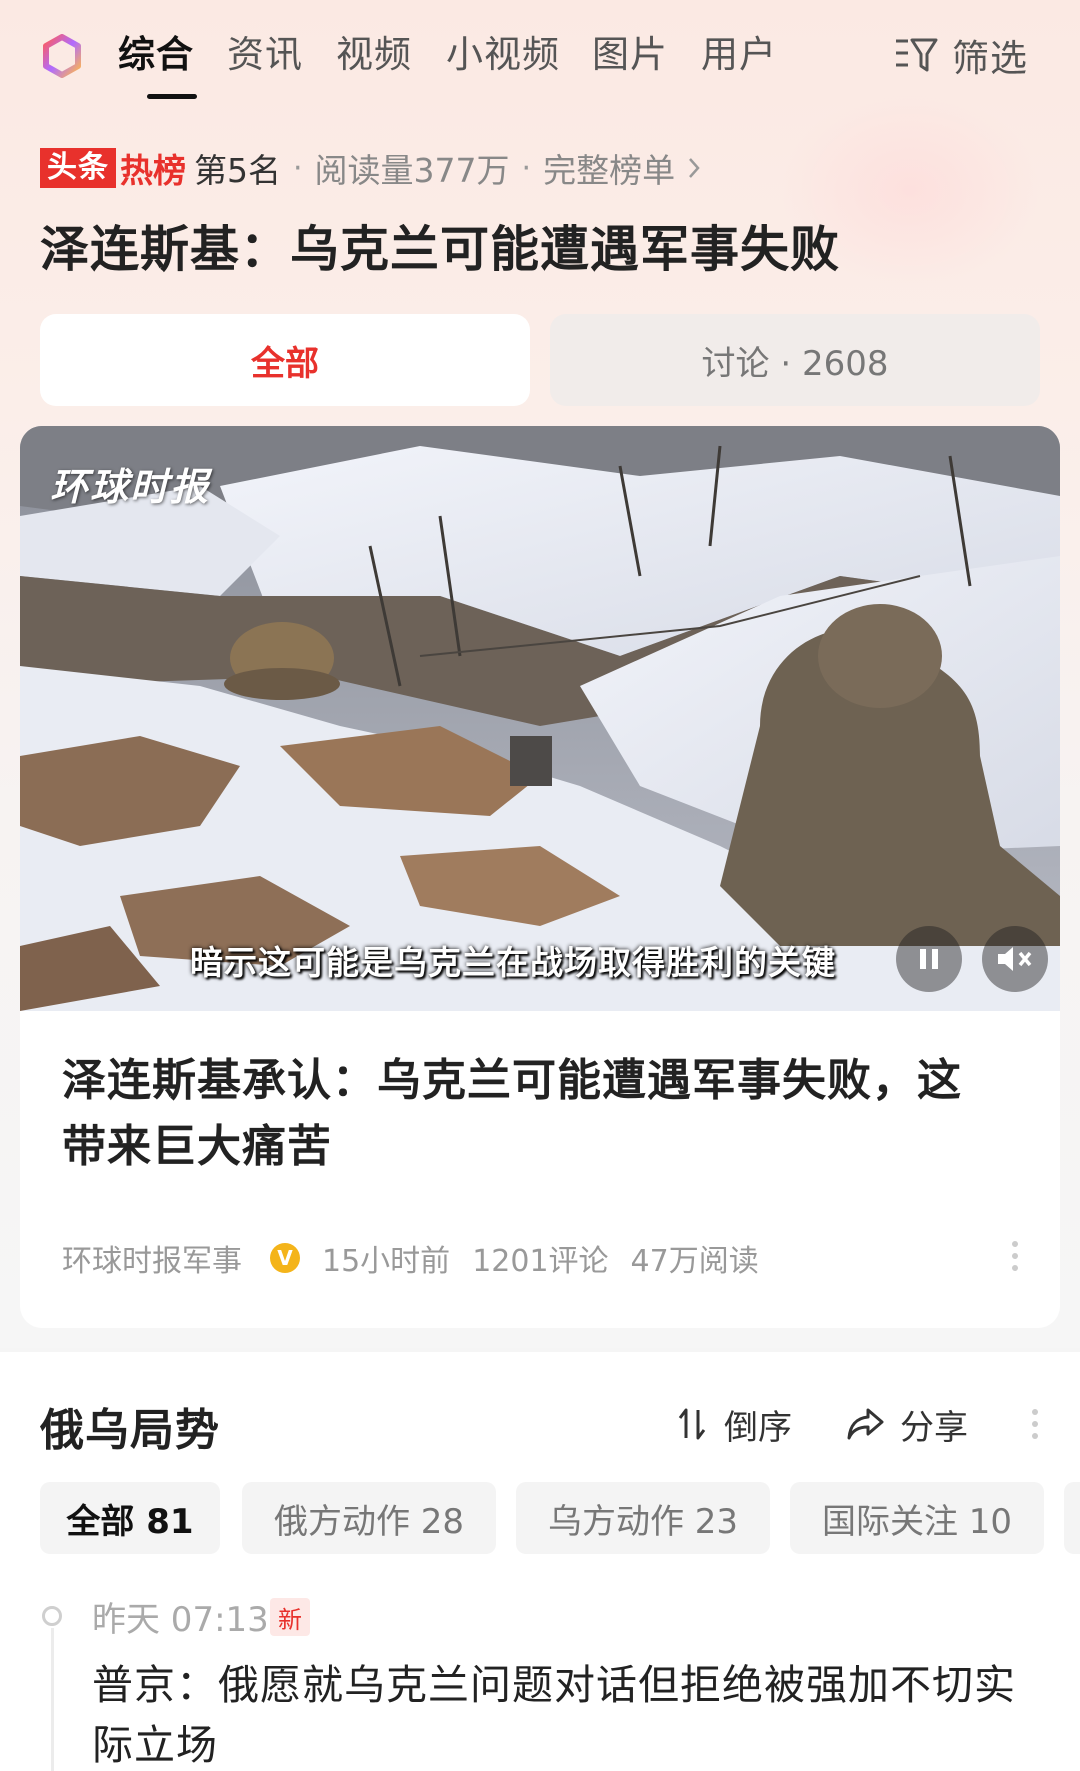 The height and width of the screenshot is (1771, 1080). I want to click on timeline-time: 昨天 07:13, so click(180, 1620).